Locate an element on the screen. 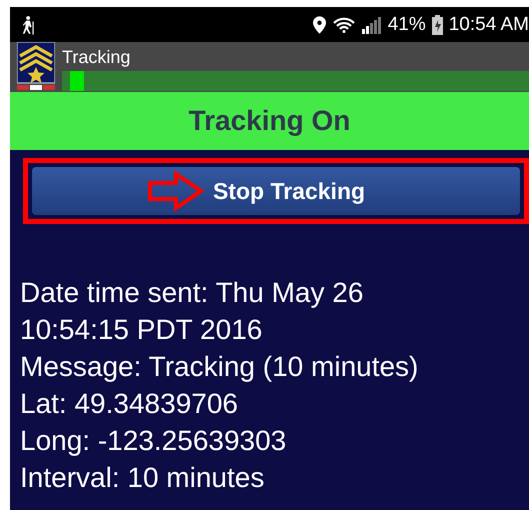  clock: 10:54 AM is located at coordinates (488, 25).